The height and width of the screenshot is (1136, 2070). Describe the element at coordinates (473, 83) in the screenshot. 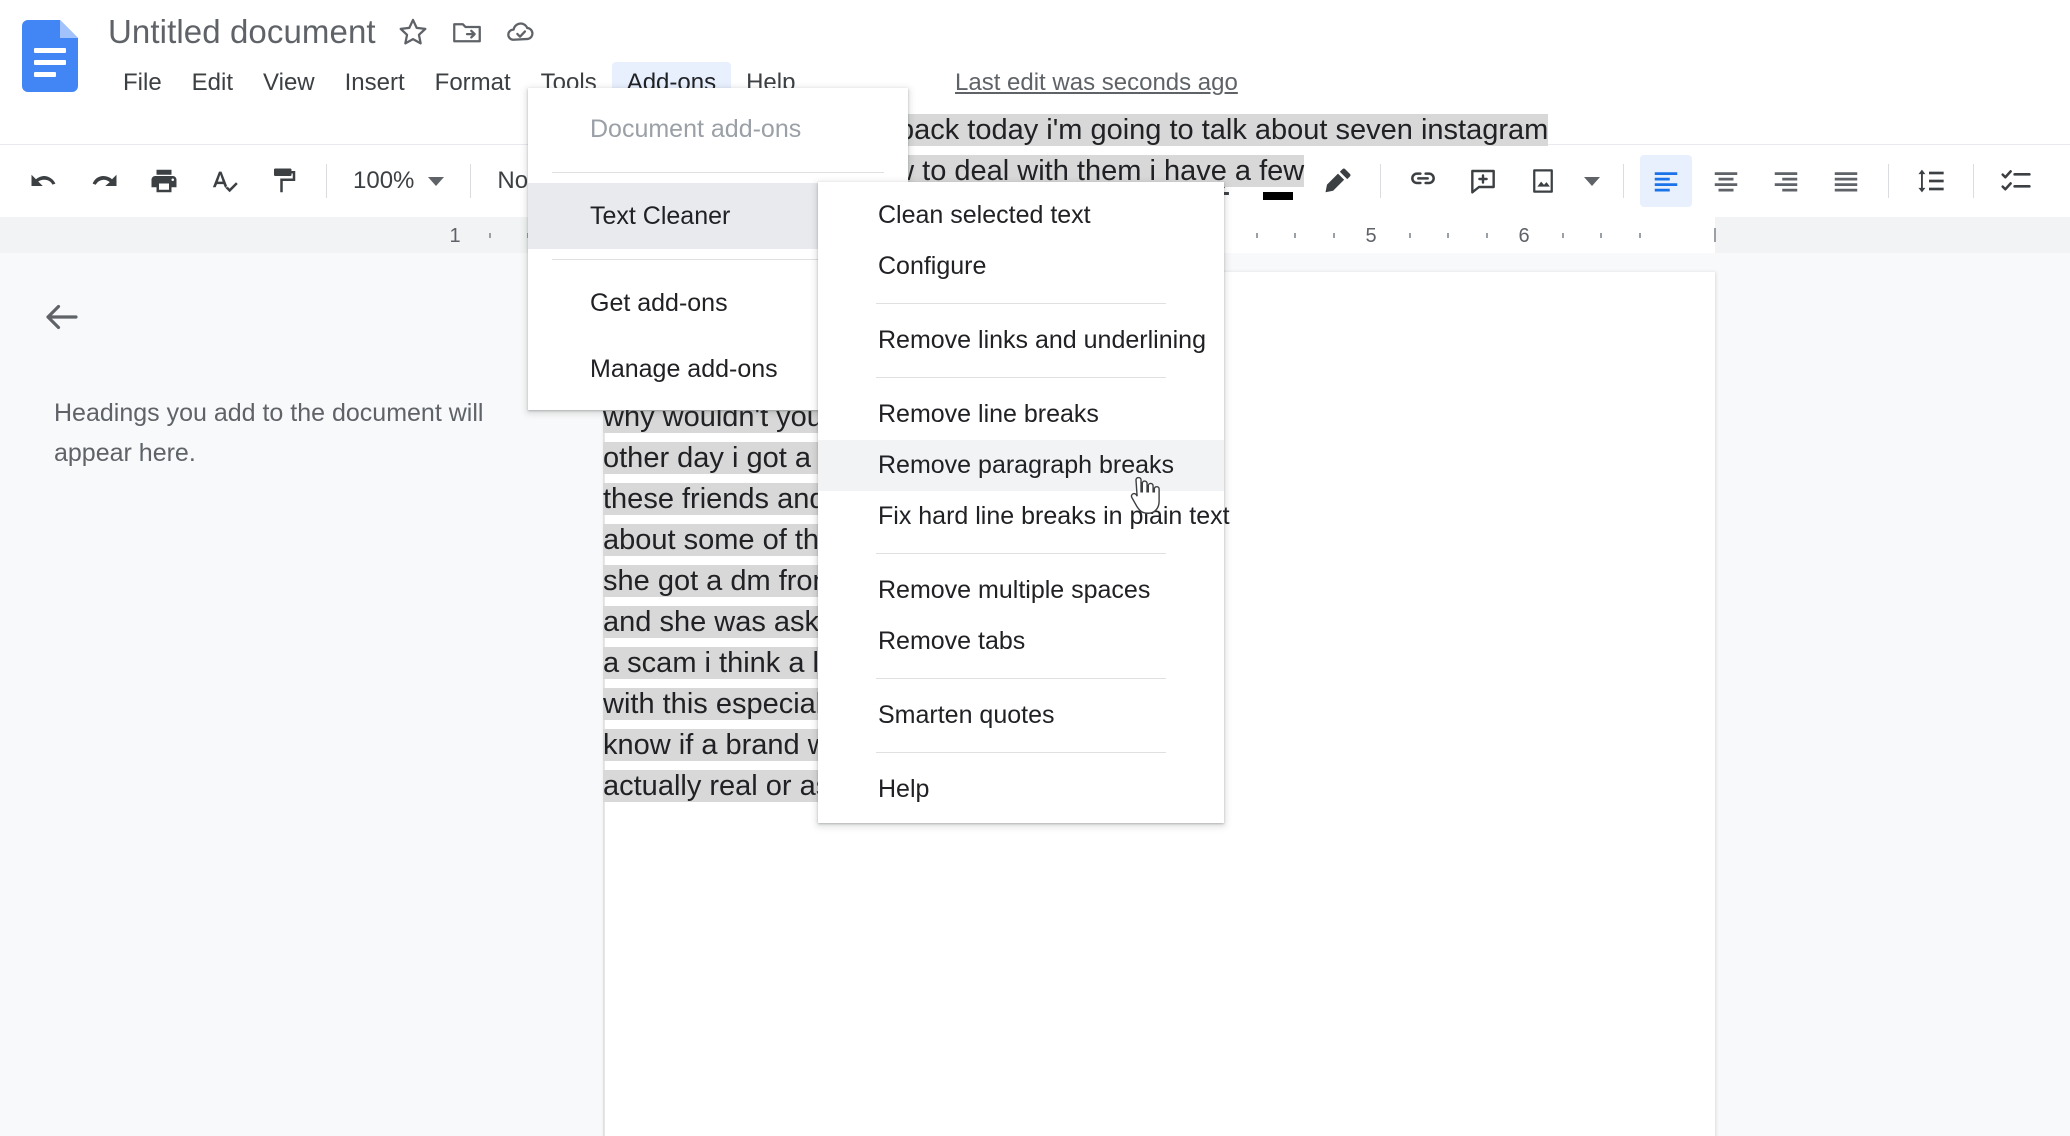

I see `menu-format: Format` at that location.